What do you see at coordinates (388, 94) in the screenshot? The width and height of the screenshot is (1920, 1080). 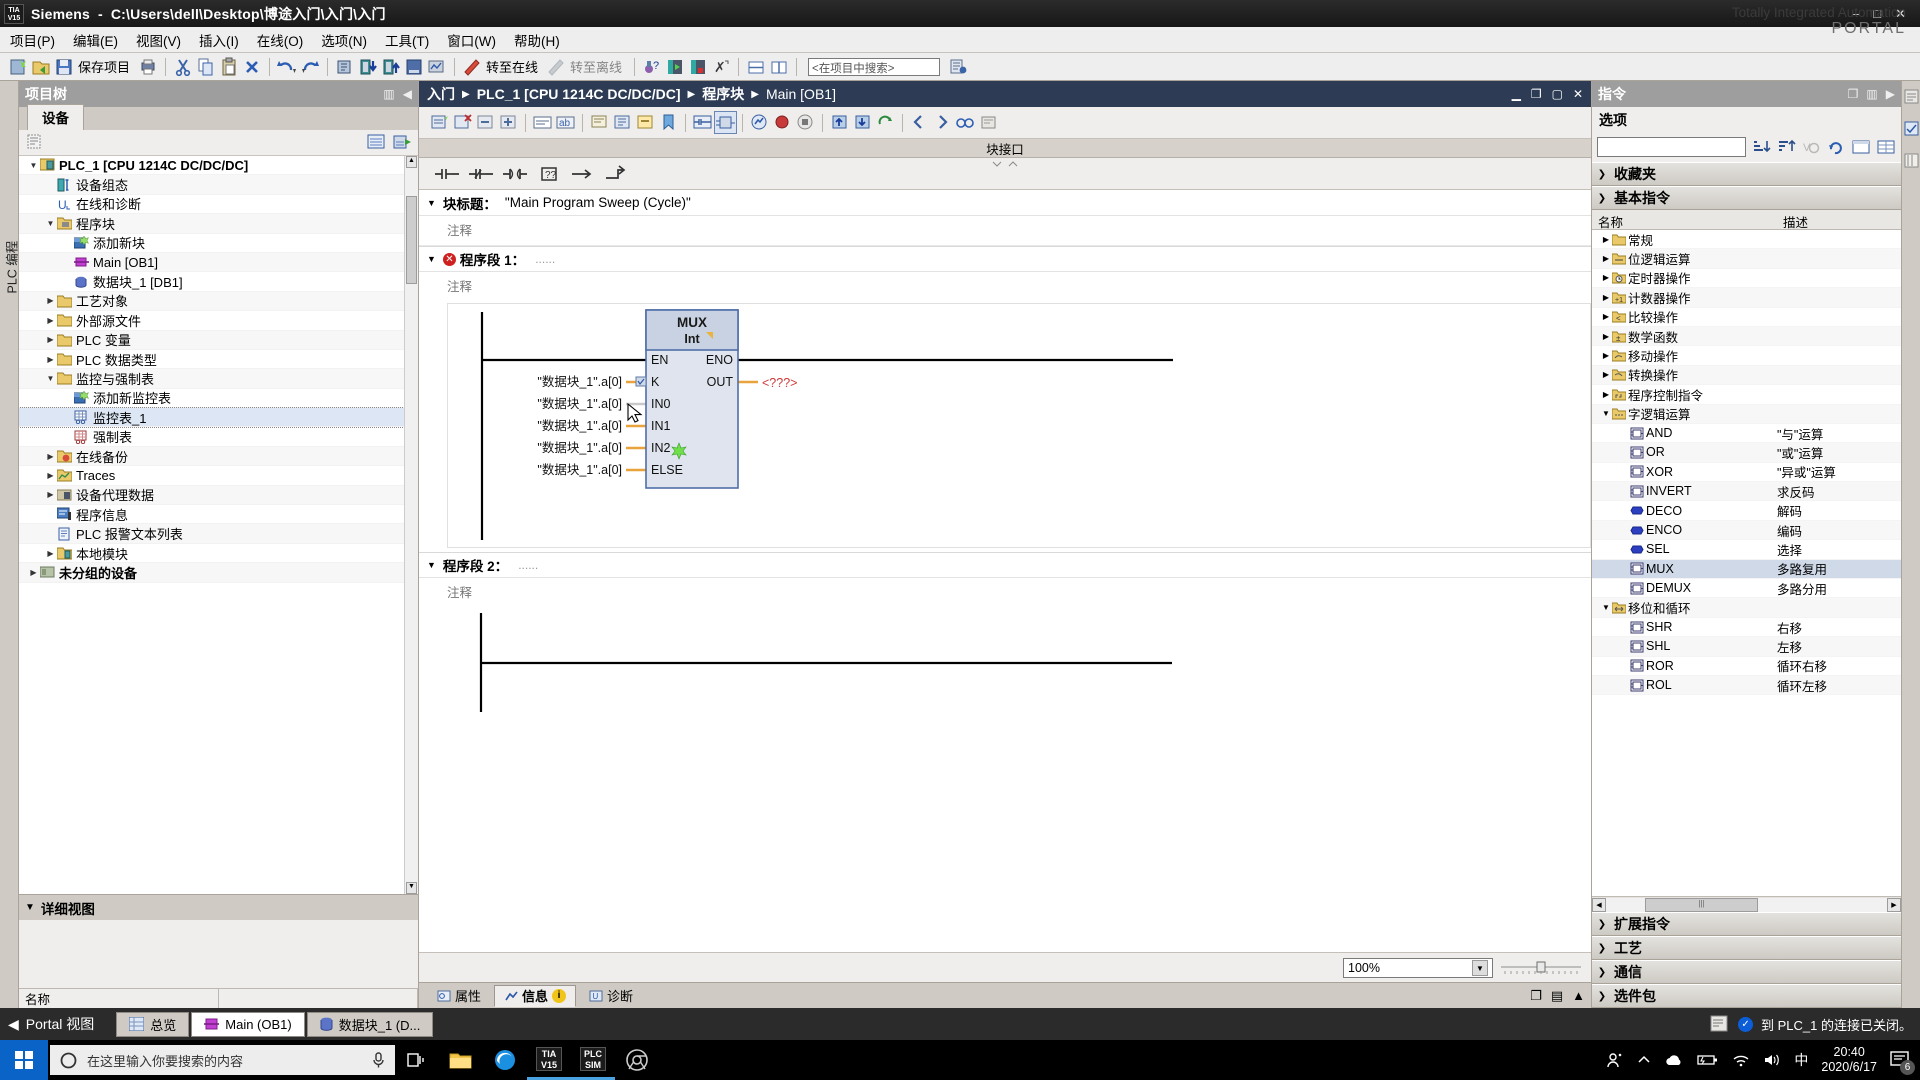 I see `narrow-panel-icon: ▥` at bounding box center [388, 94].